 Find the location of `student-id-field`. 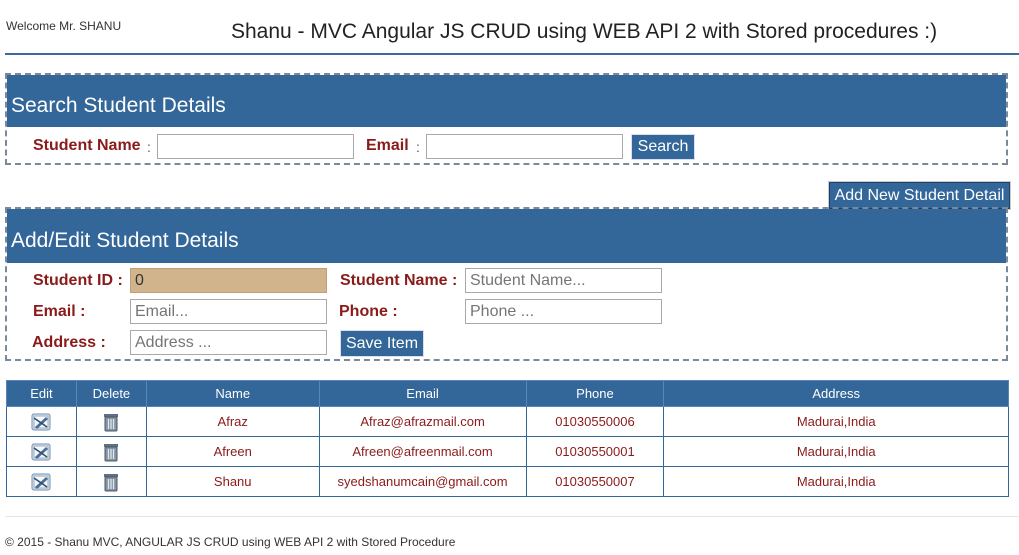

student-id-field is located at coordinates (228, 280).